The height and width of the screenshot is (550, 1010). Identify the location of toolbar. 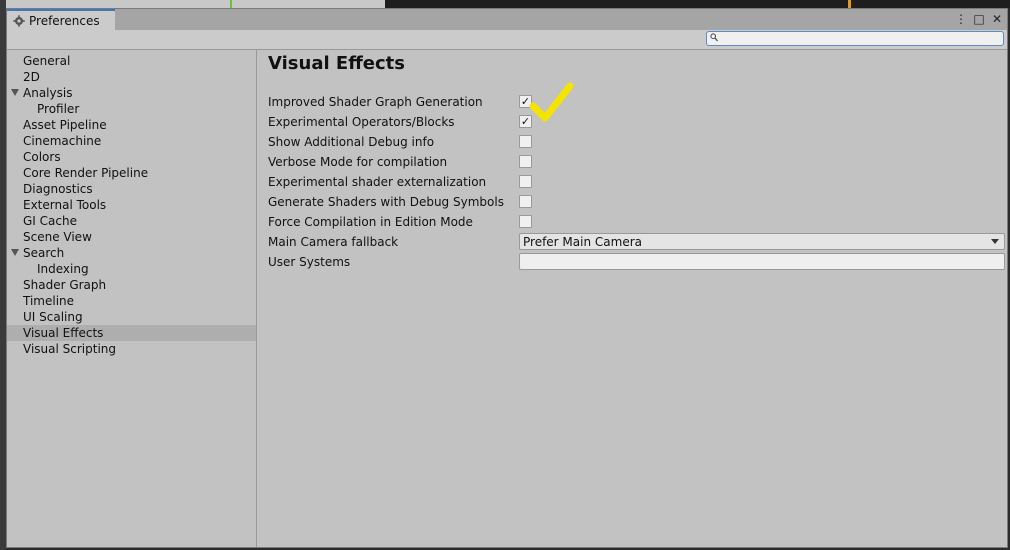
(507, 40).